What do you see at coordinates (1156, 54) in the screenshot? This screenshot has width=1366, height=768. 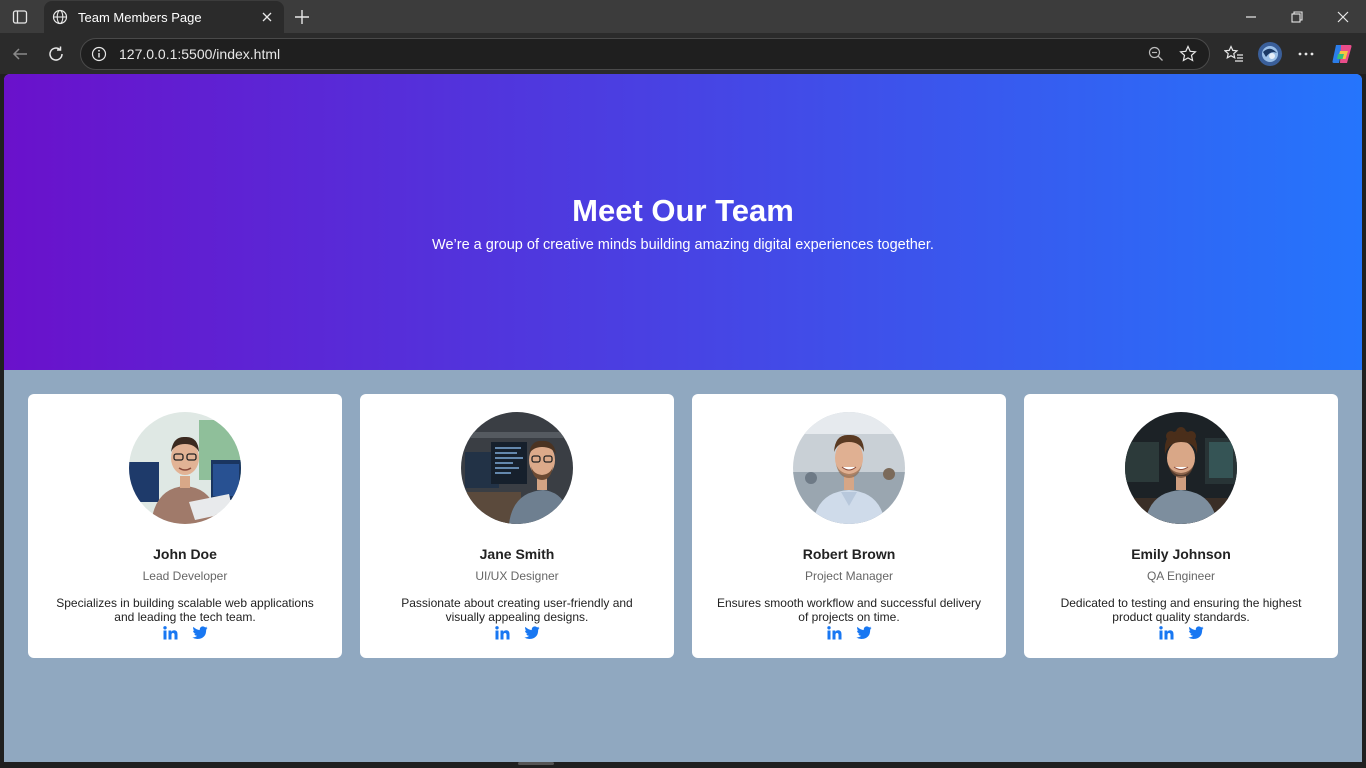 I see `zoom-out-icon` at bounding box center [1156, 54].